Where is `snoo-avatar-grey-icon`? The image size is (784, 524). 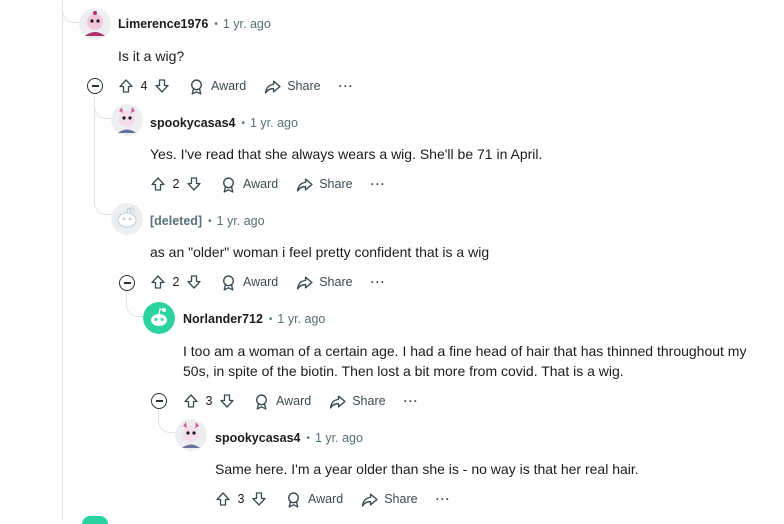 snoo-avatar-grey-icon is located at coordinates (127, 219).